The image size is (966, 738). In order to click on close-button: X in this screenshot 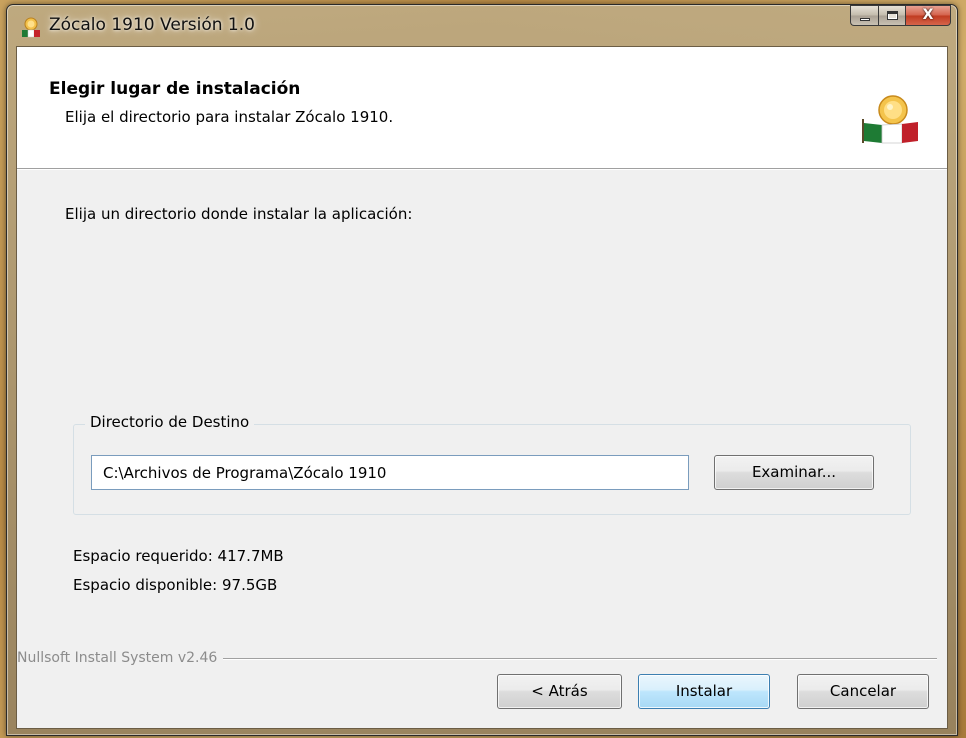, I will do `click(928, 15)`.